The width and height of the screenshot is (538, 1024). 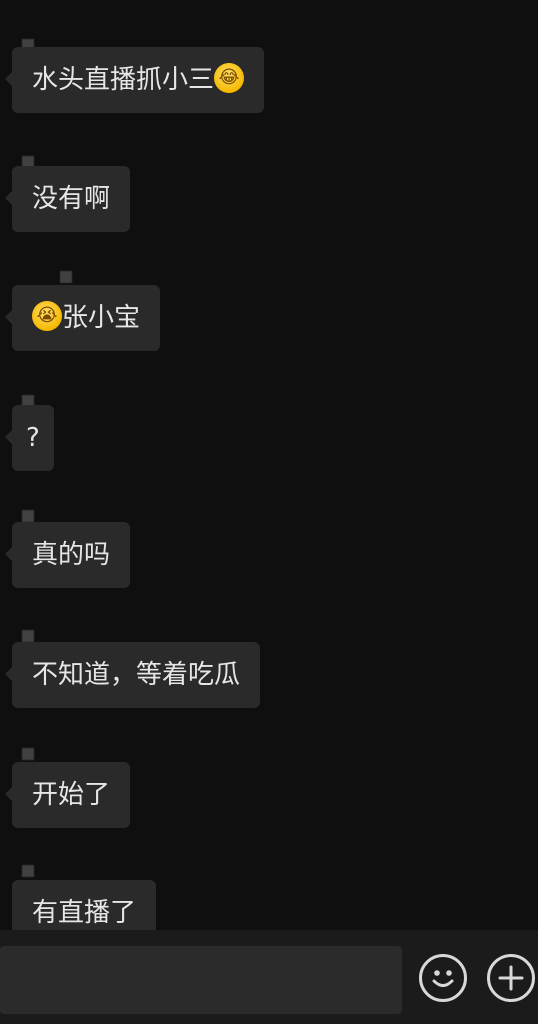 I want to click on input-toolbar, so click(x=269, y=977).